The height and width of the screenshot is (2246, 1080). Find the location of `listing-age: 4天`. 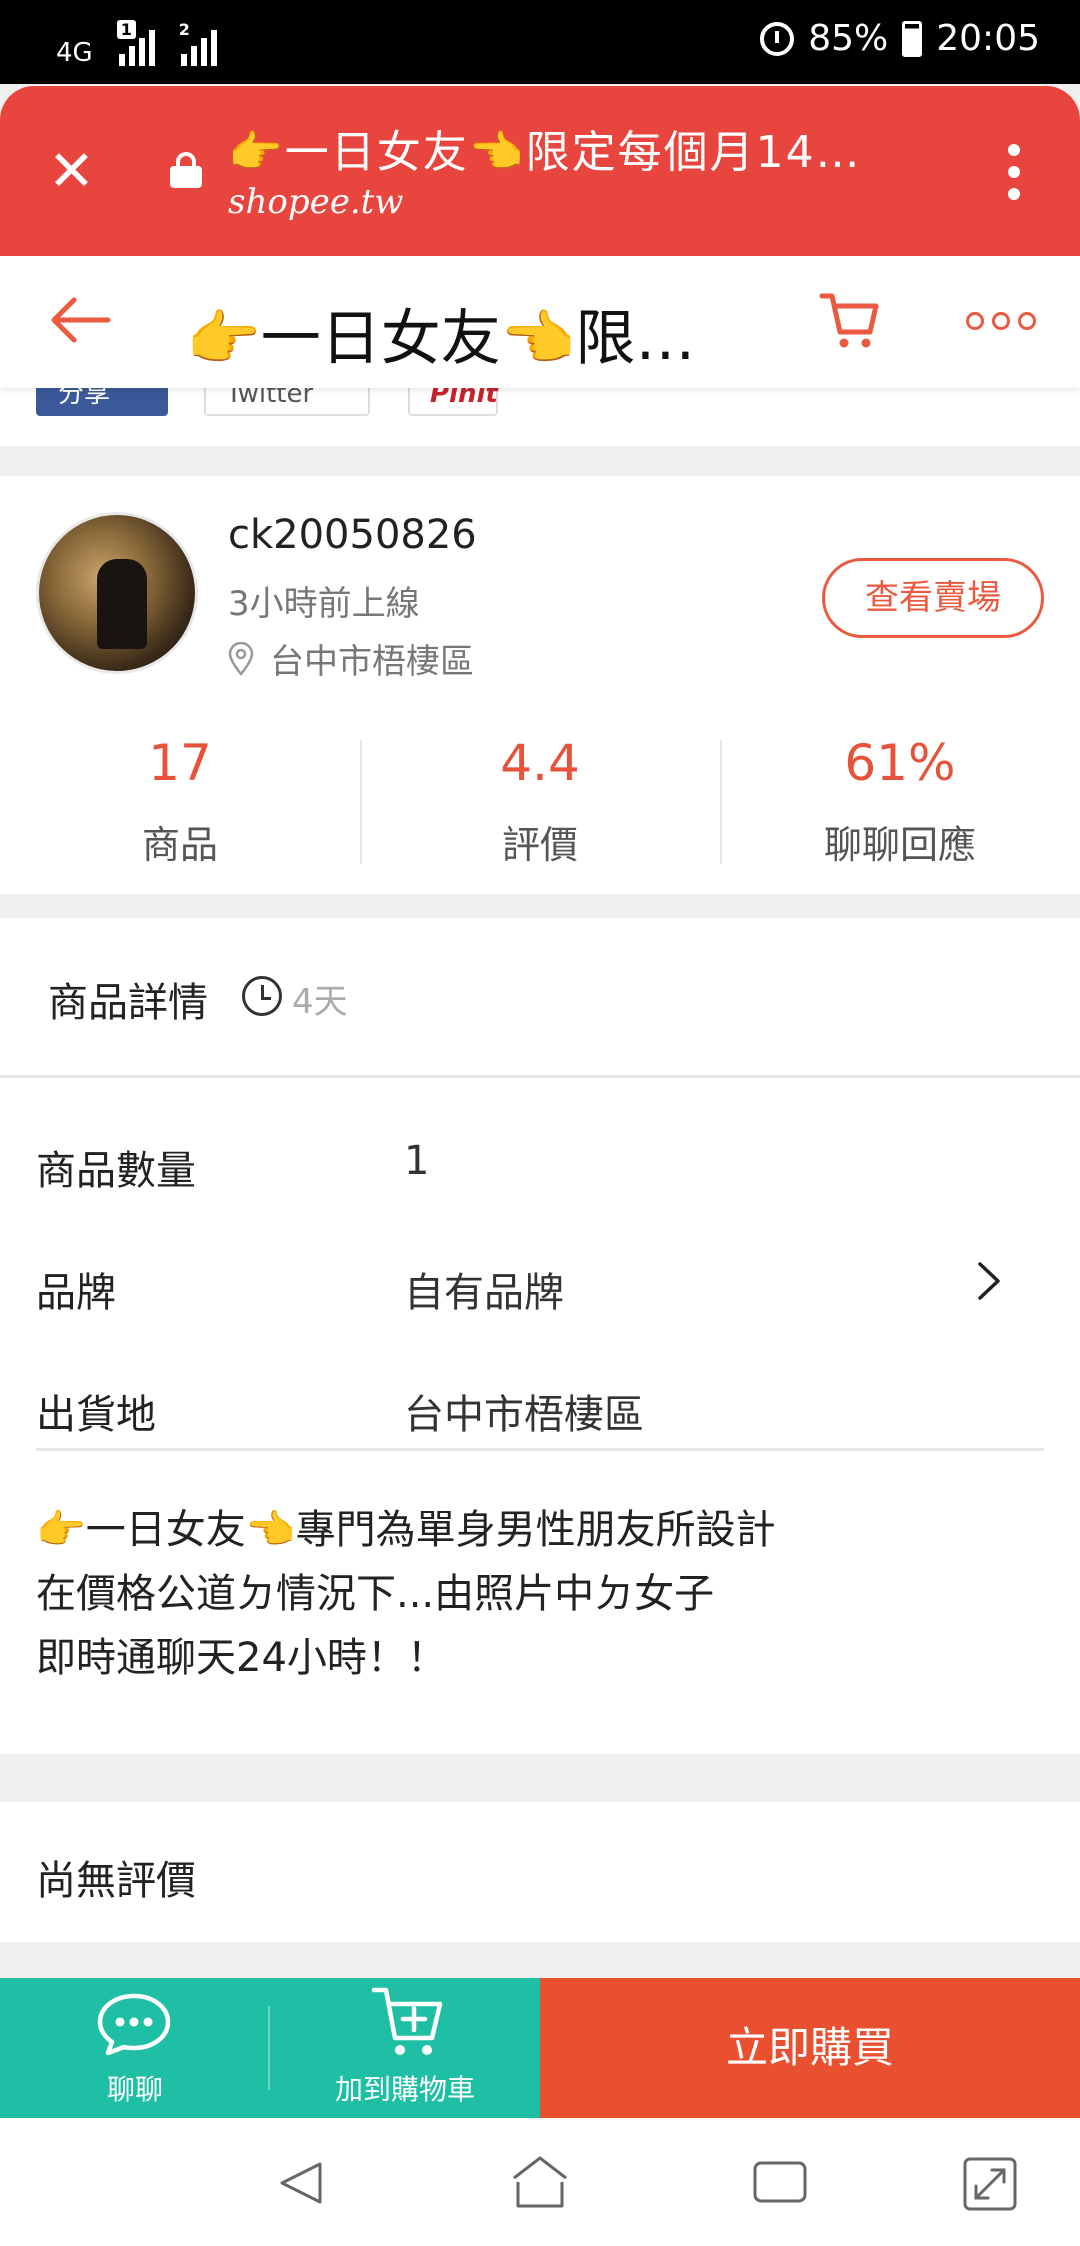

listing-age: 4天 is located at coordinates (320, 1002).